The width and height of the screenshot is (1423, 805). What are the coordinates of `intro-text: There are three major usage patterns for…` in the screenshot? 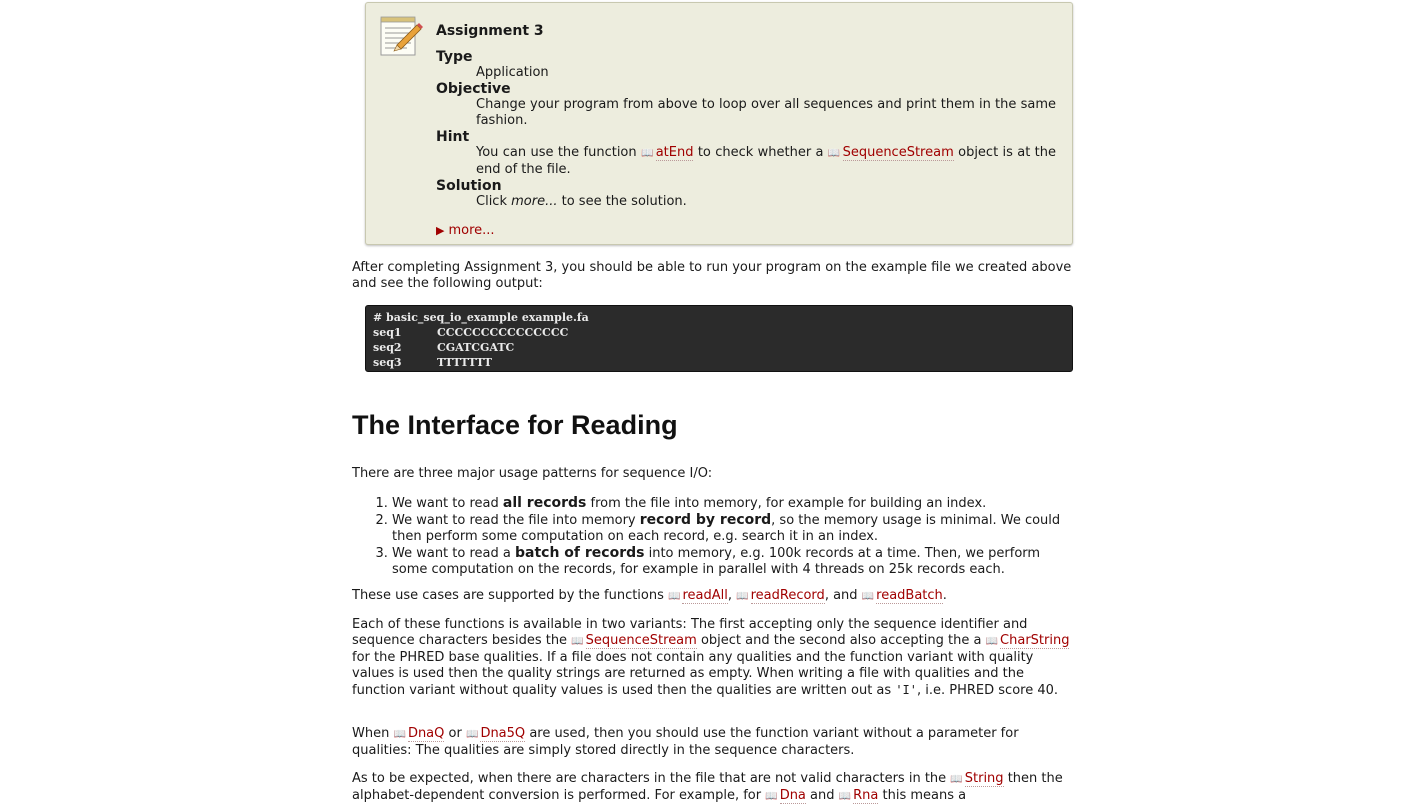 It's located at (532, 473).